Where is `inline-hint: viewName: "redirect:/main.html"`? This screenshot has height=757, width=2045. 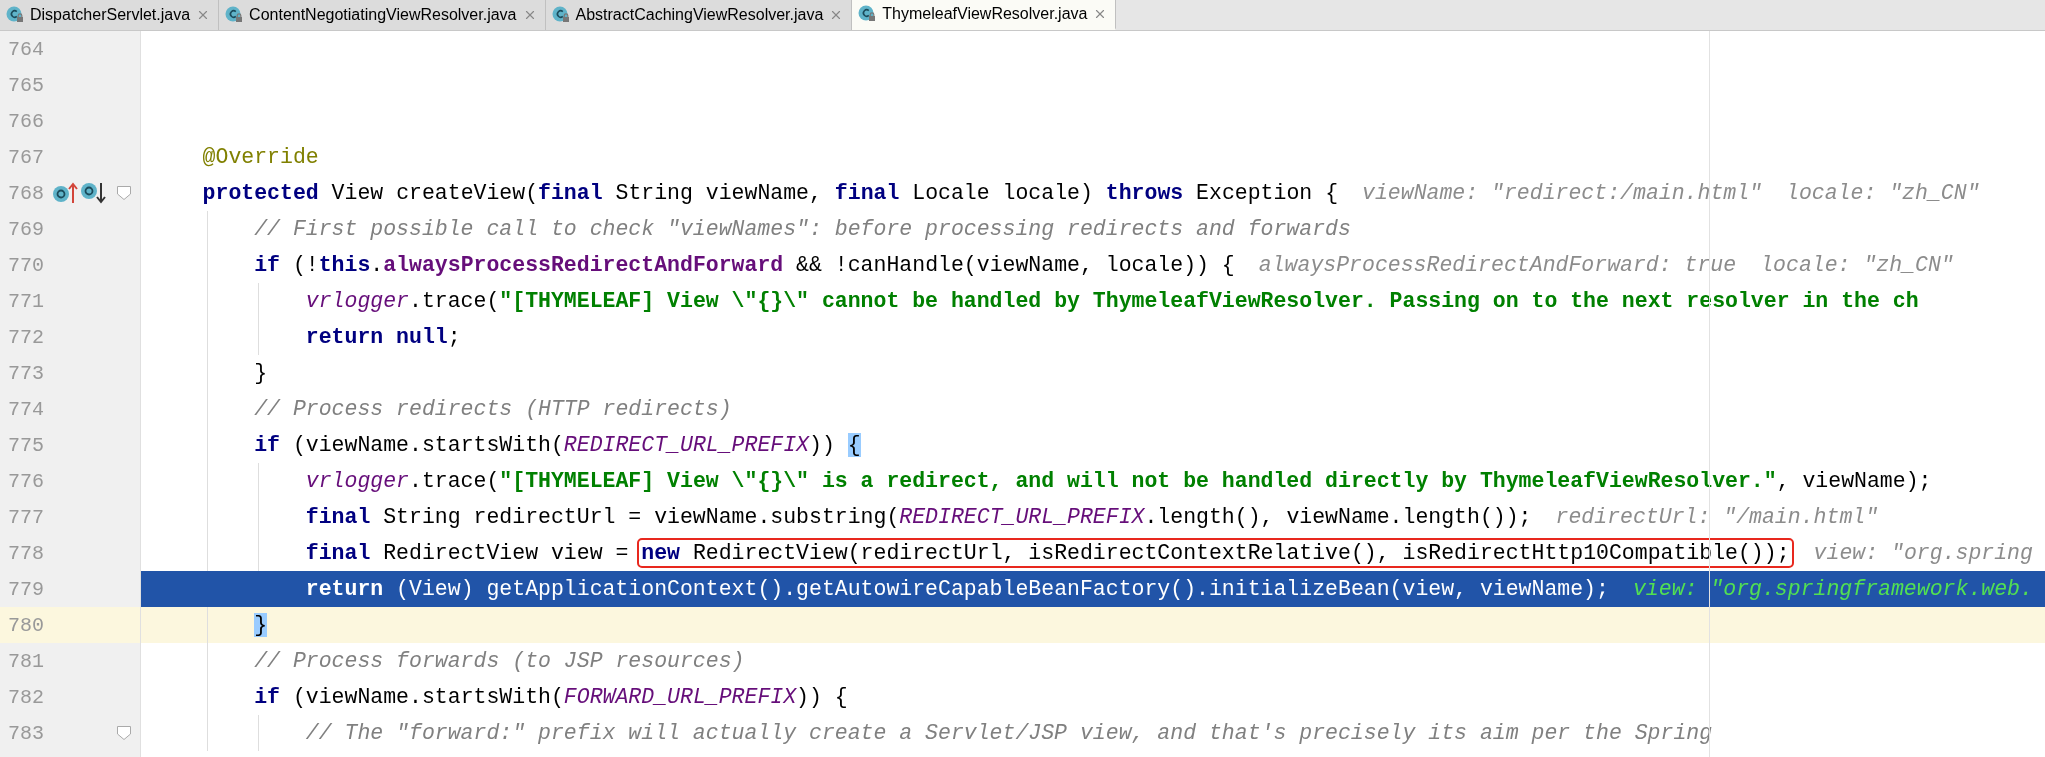 inline-hint: viewName: "redirect:/main.html" is located at coordinates (1562, 193).